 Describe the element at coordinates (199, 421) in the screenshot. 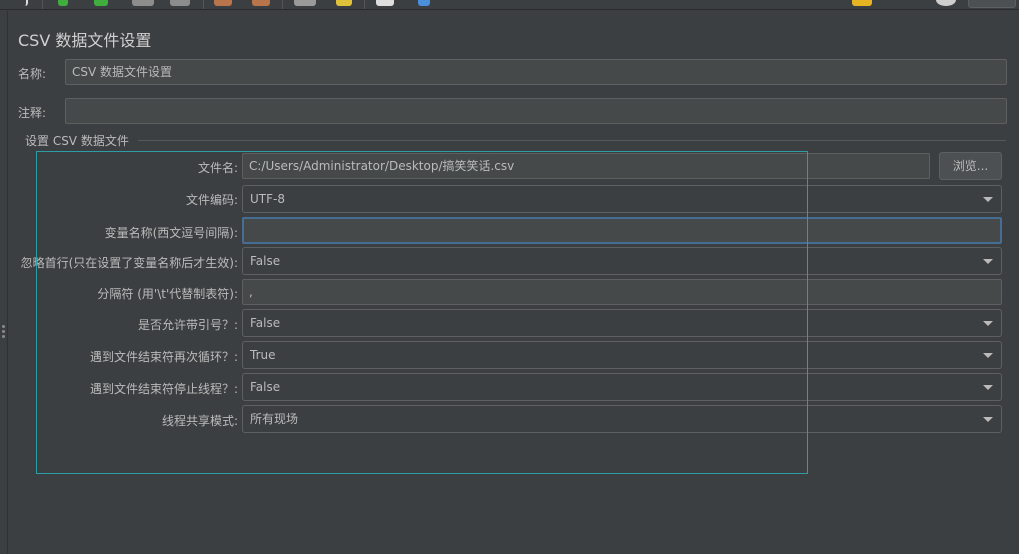

I see `sharing-mode-label: 线程共享模式:` at that location.